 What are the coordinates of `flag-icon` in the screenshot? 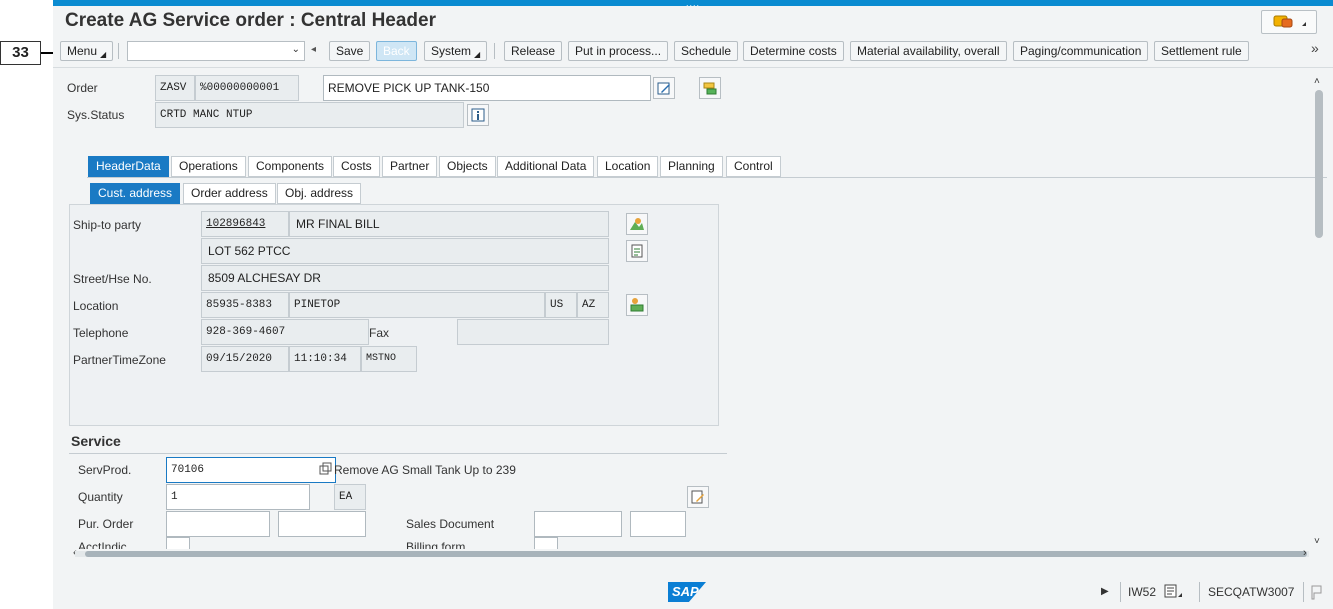 It's located at (1316, 592).